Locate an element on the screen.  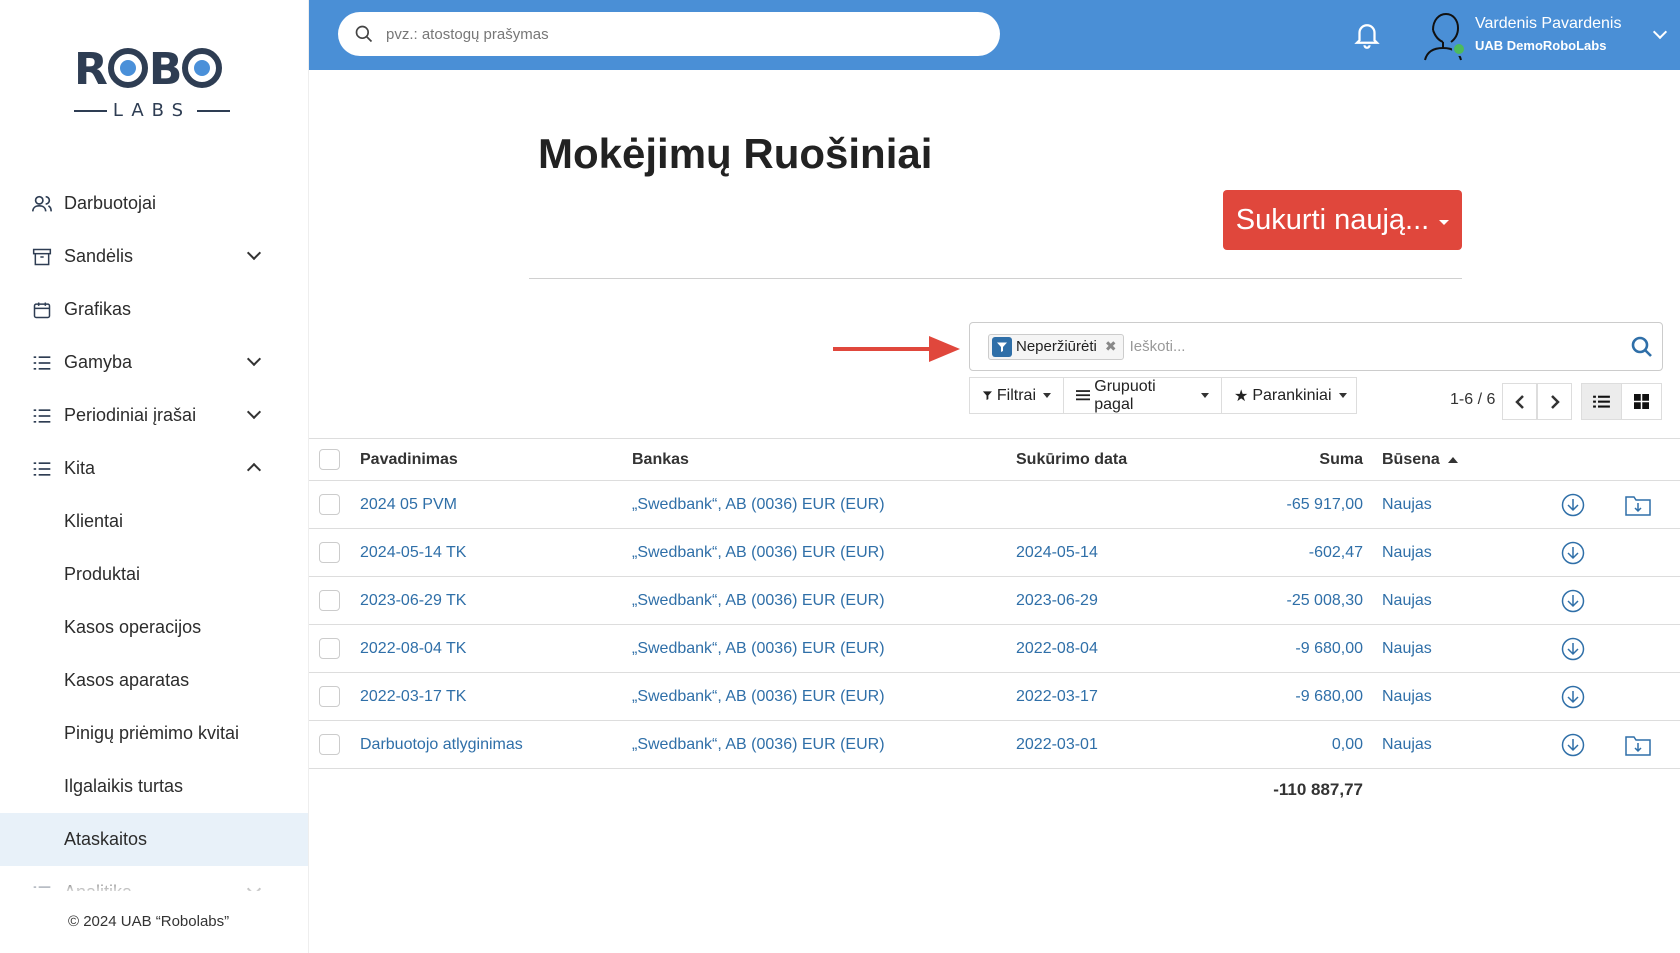
row-sum: -65 917,00 is located at coordinates (1286, 504).